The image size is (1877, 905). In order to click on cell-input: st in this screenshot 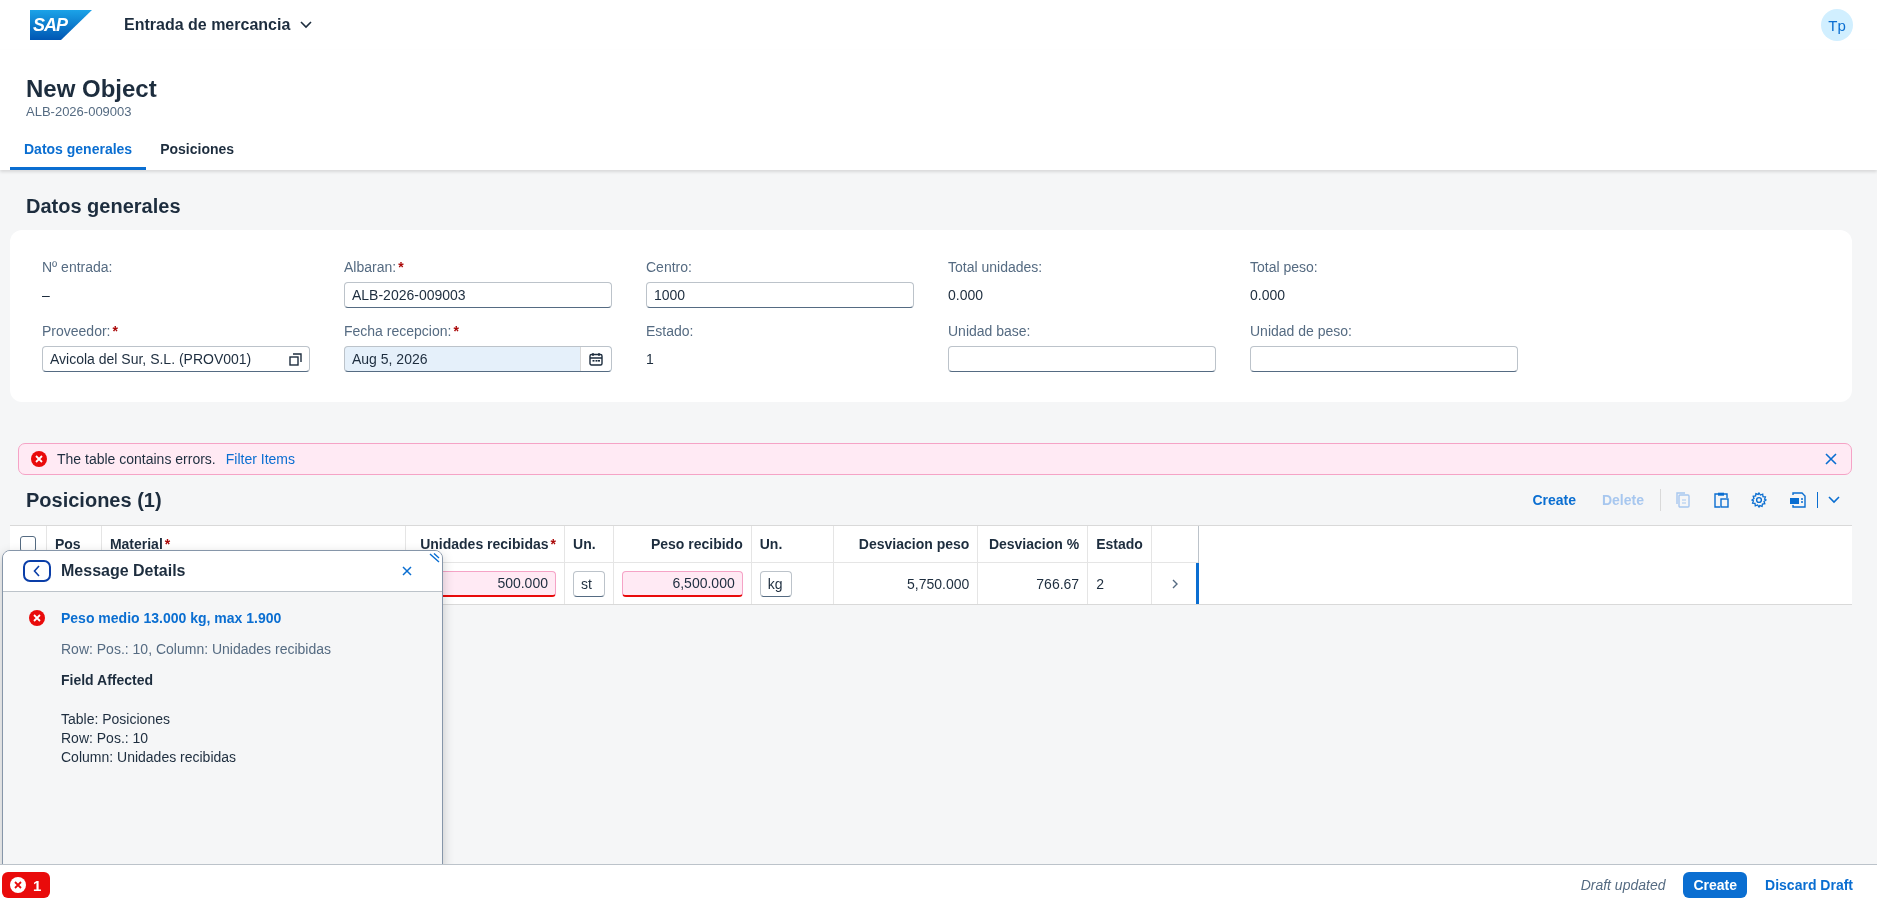, I will do `click(589, 583)`.